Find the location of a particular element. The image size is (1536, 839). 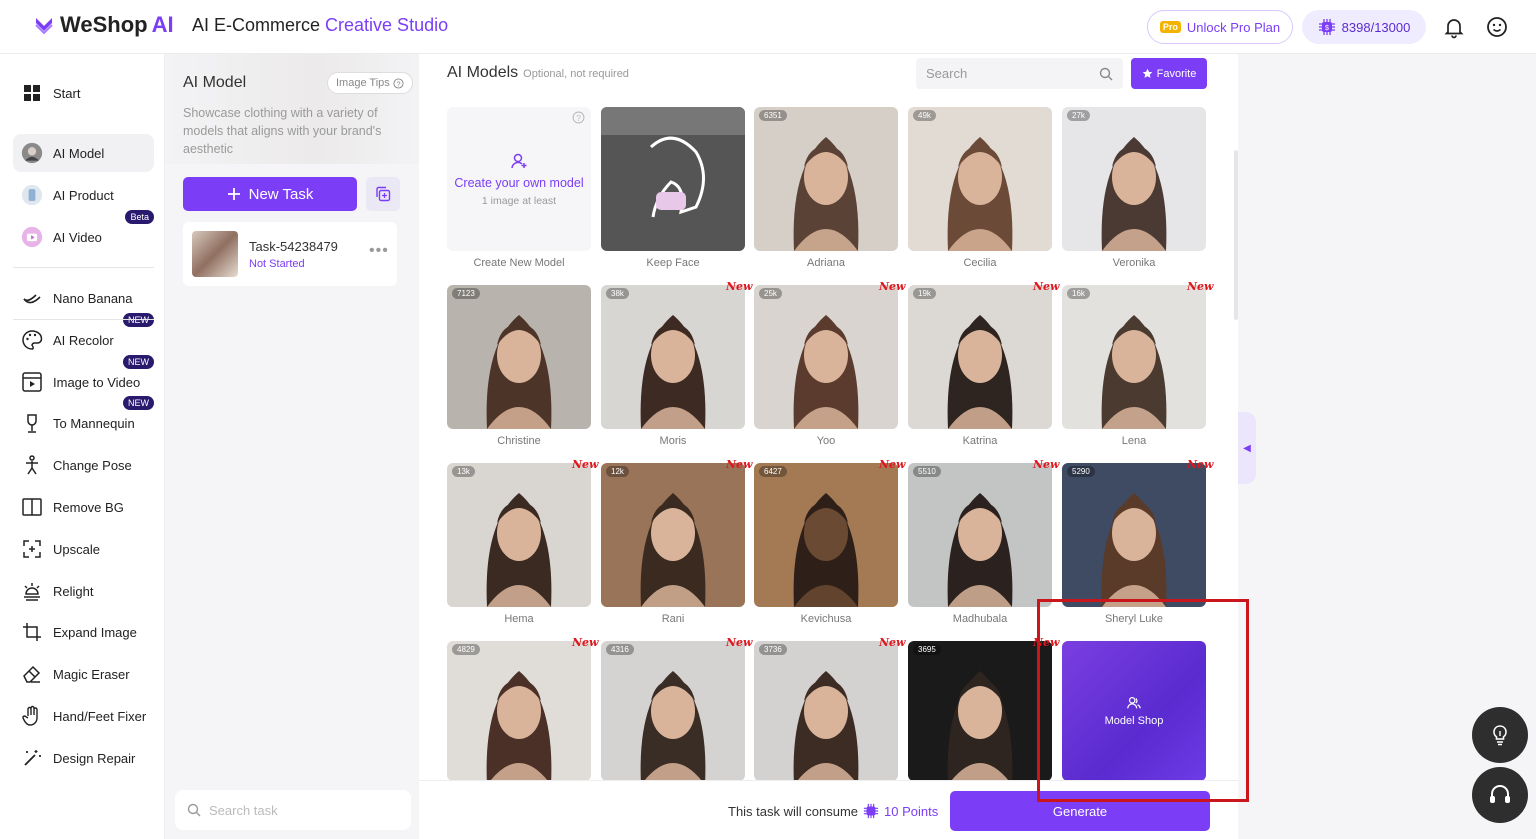

keep-face-icon is located at coordinates (673, 179).